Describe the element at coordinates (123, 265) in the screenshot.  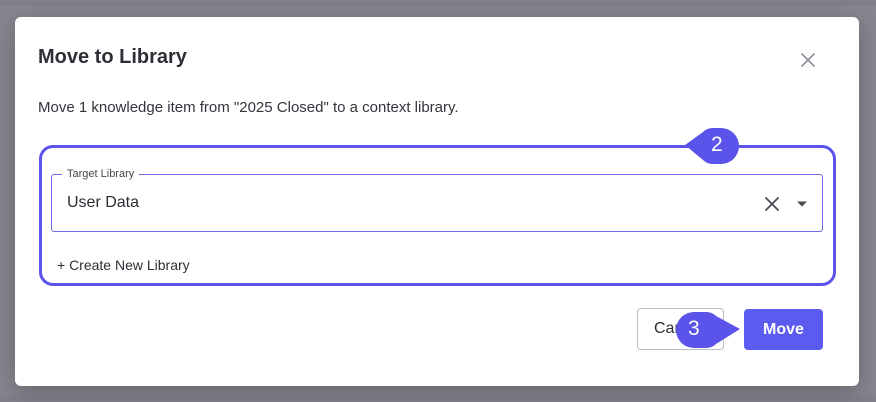
I see `create-new-library-link: + Create New Library` at that location.